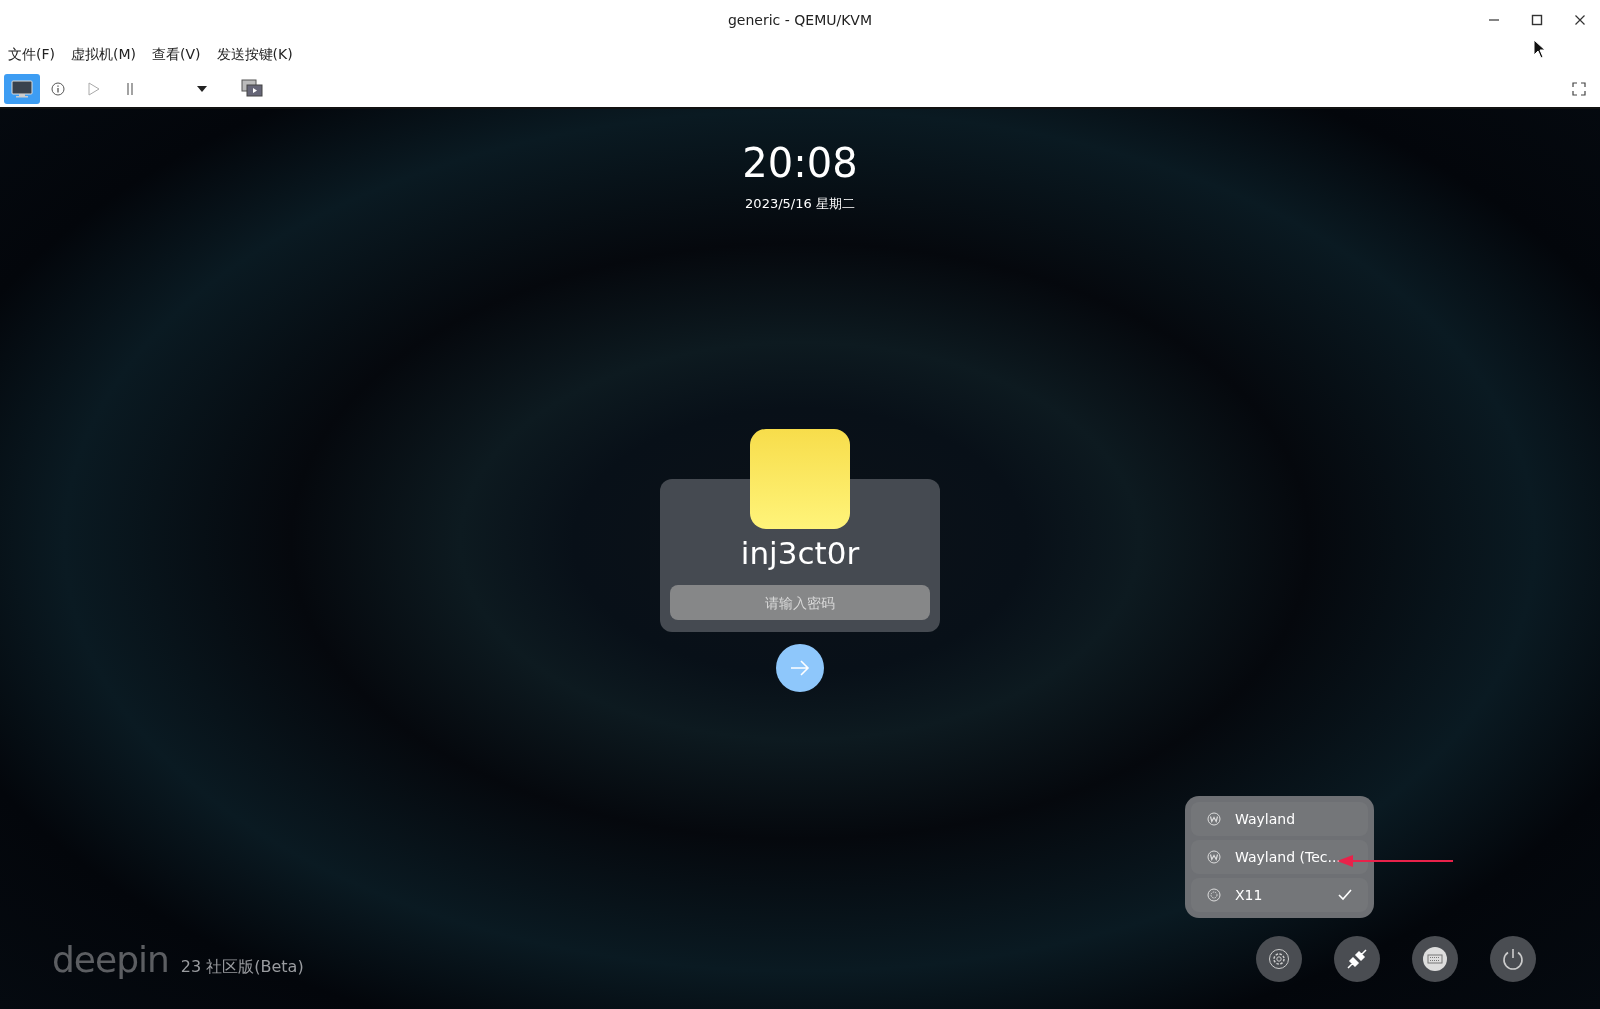  What do you see at coordinates (1579, 88) in the screenshot?
I see `fullscreen-icon` at bounding box center [1579, 88].